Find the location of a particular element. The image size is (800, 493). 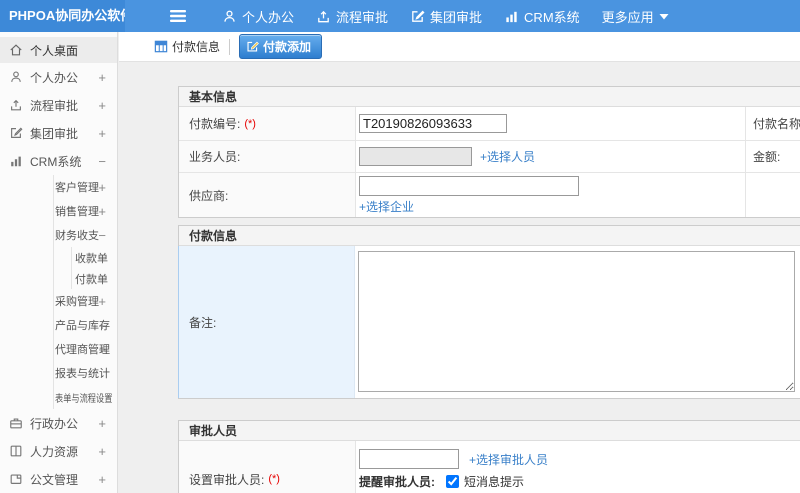

sidebar-item-human-resources: 人力资源 + is located at coordinates (58, 451).